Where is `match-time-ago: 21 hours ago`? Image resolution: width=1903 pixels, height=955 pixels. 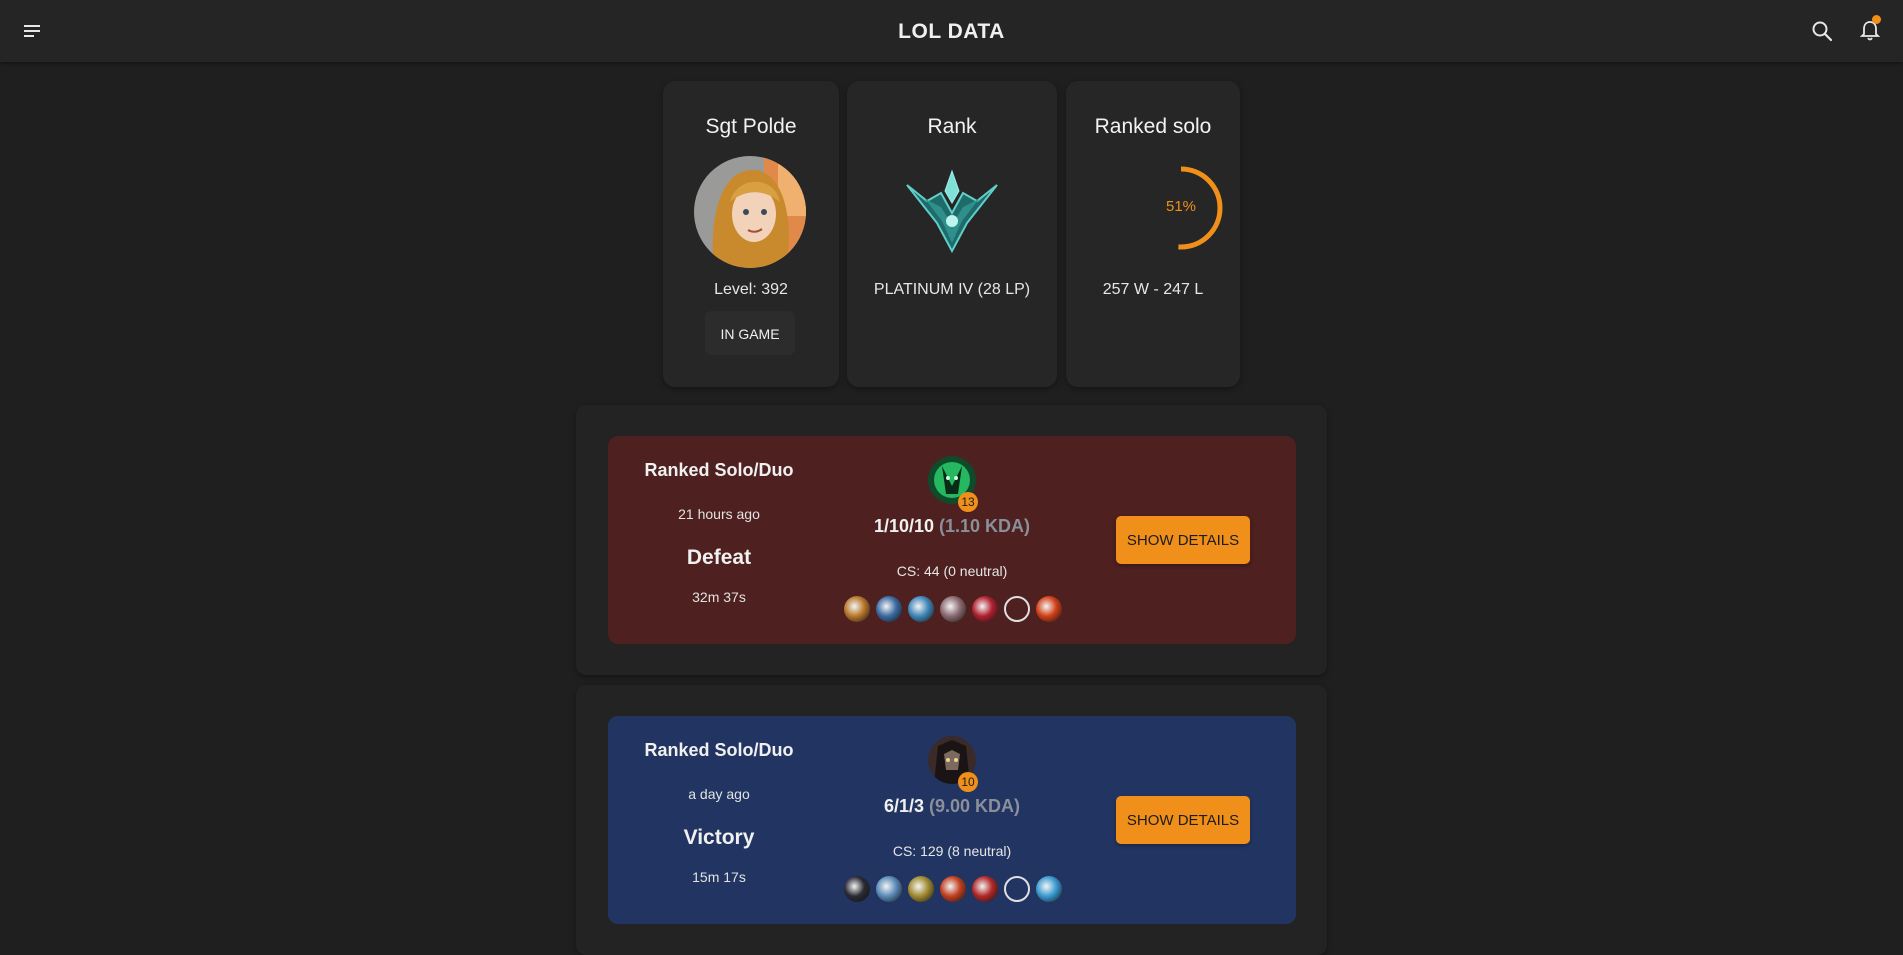
match-time-ago: 21 hours ago is located at coordinates (719, 514).